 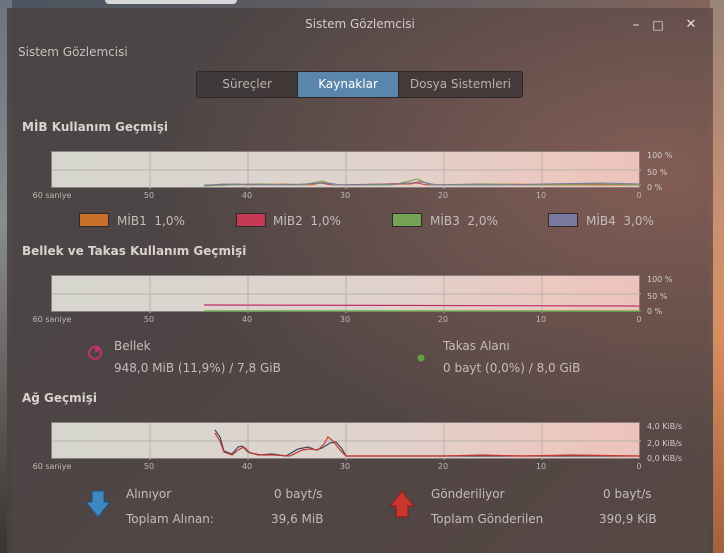 What do you see at coordinates (660, 279) in the screenshot?
I see `memory-pct-100: 100 %` at bounding box center [660, 279].